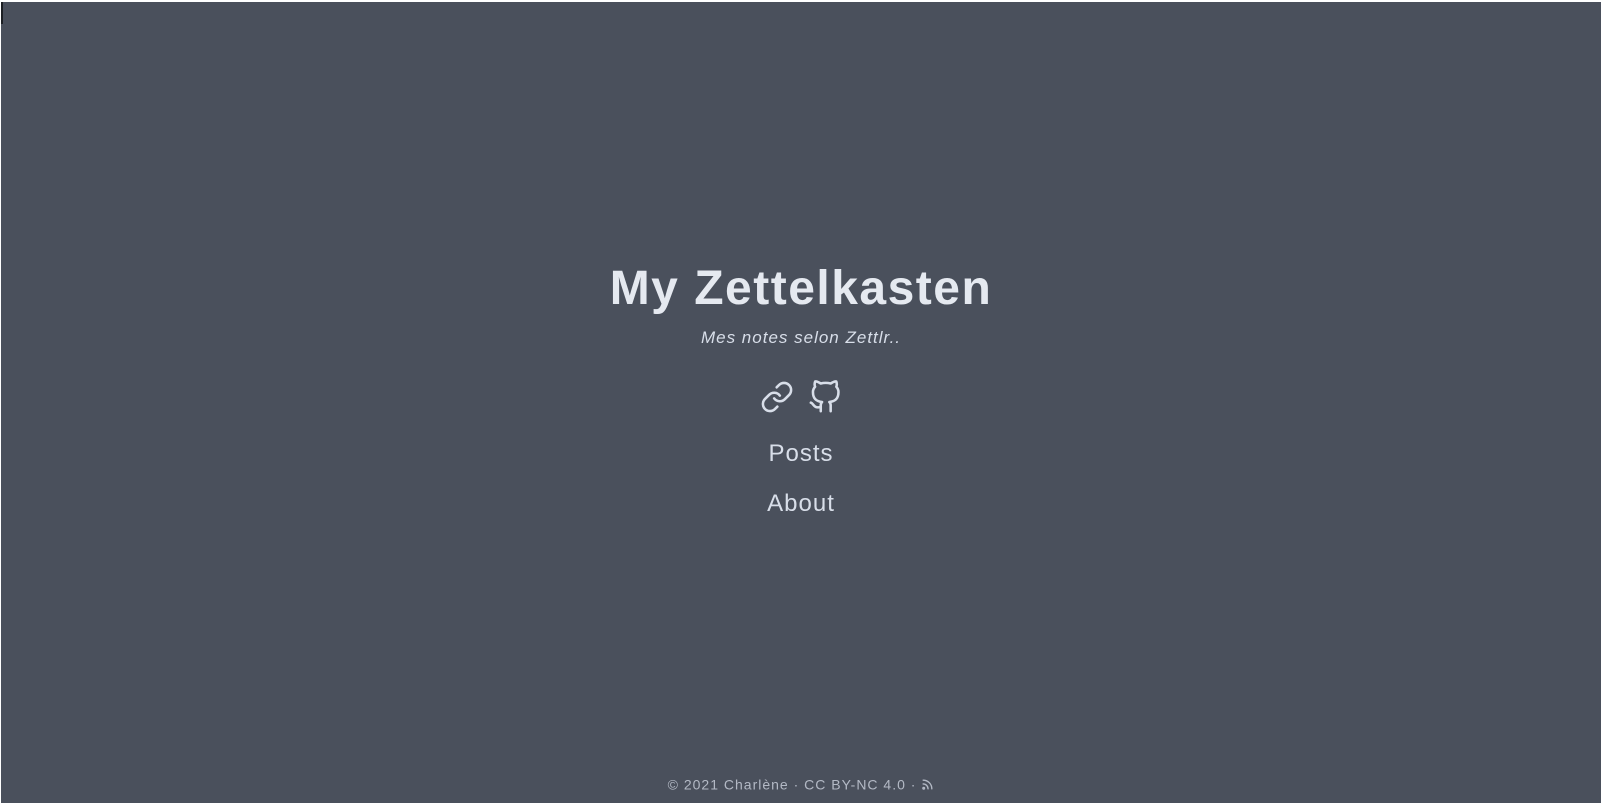  I want to click on main-nav: Posts About, so click(801, 490).